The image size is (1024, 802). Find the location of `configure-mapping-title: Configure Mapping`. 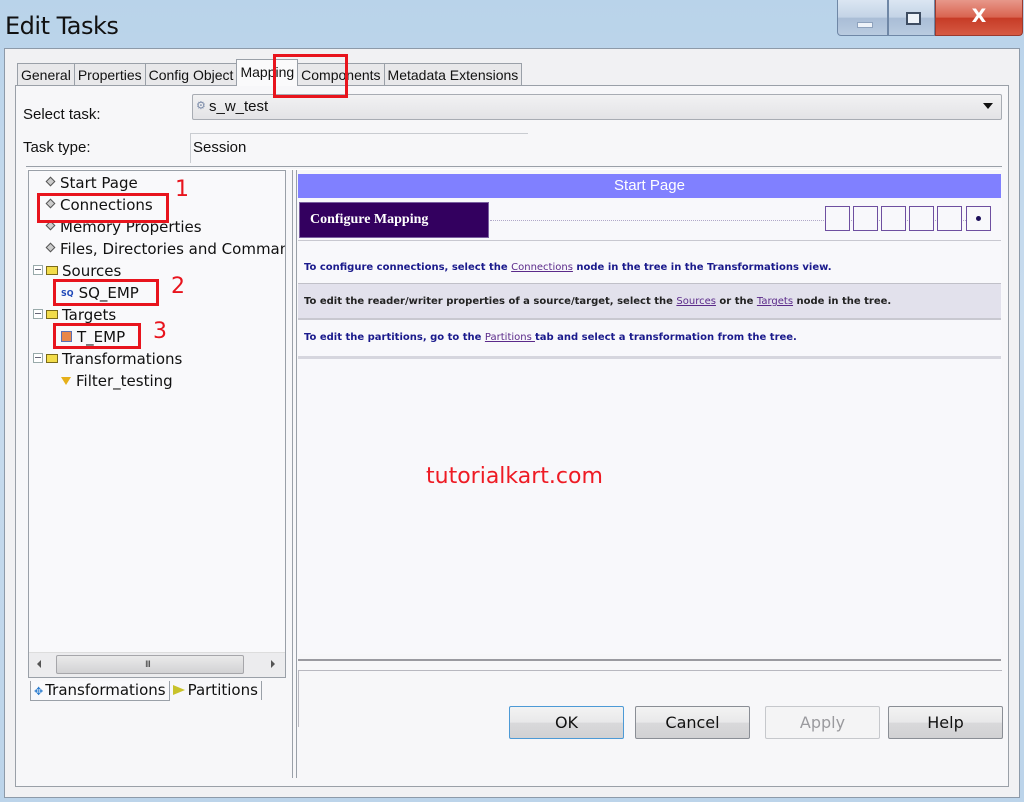

configure-mapping-title: Configure Mapping is located at coordinates (394, 220).